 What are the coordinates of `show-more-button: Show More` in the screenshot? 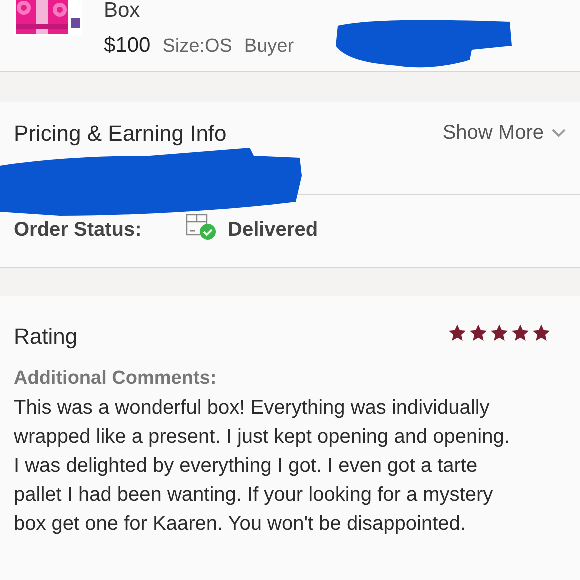 It's located at (504, 133).